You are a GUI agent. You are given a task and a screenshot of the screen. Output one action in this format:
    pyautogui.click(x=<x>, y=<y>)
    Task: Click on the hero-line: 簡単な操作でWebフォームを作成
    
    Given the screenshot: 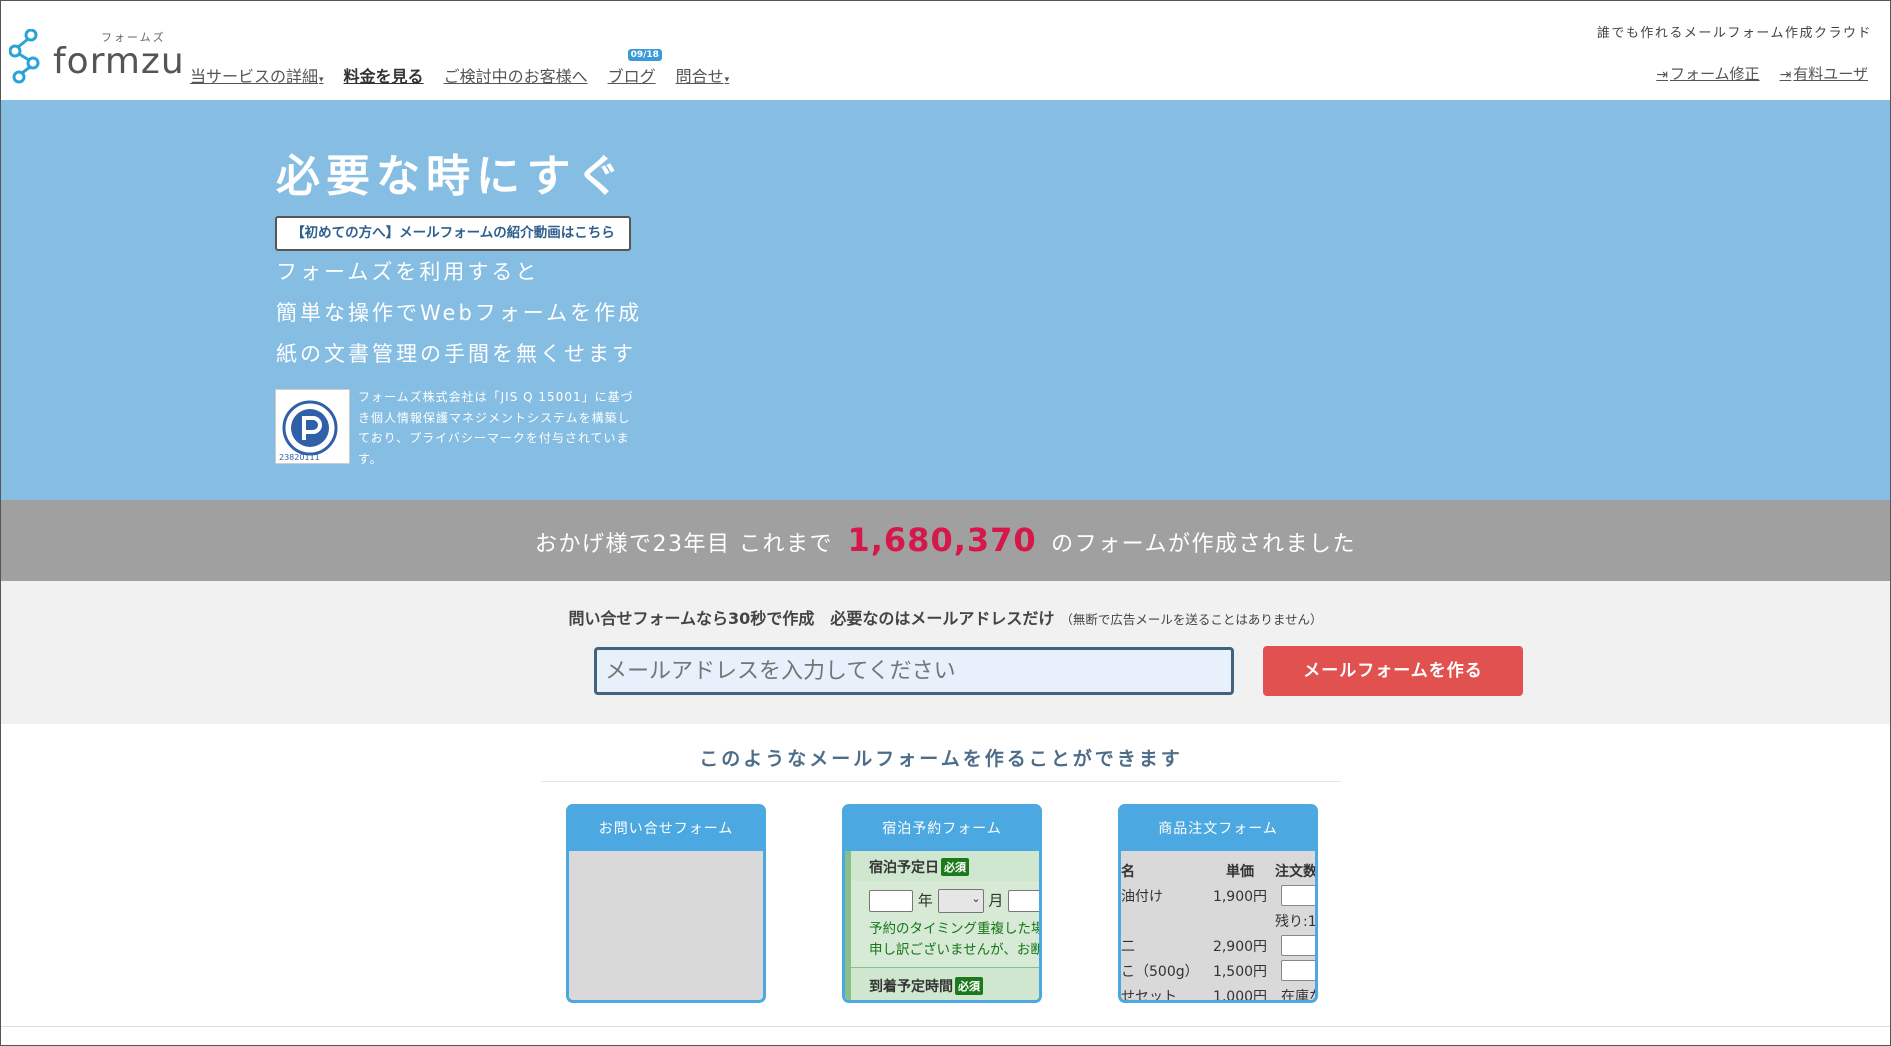 What is the action you would take?
    pyautogui.click(x=459, y=313)
    